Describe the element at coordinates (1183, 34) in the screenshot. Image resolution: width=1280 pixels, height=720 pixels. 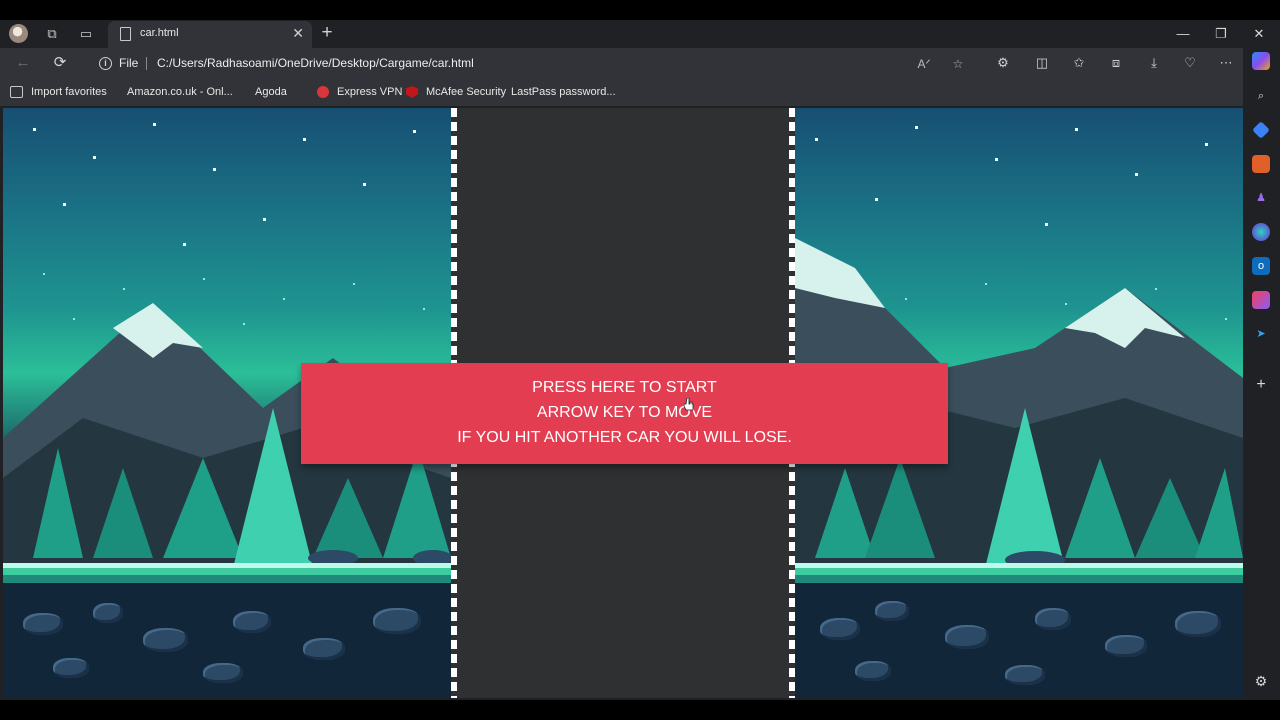
I see `minimize-button: —` at that location.